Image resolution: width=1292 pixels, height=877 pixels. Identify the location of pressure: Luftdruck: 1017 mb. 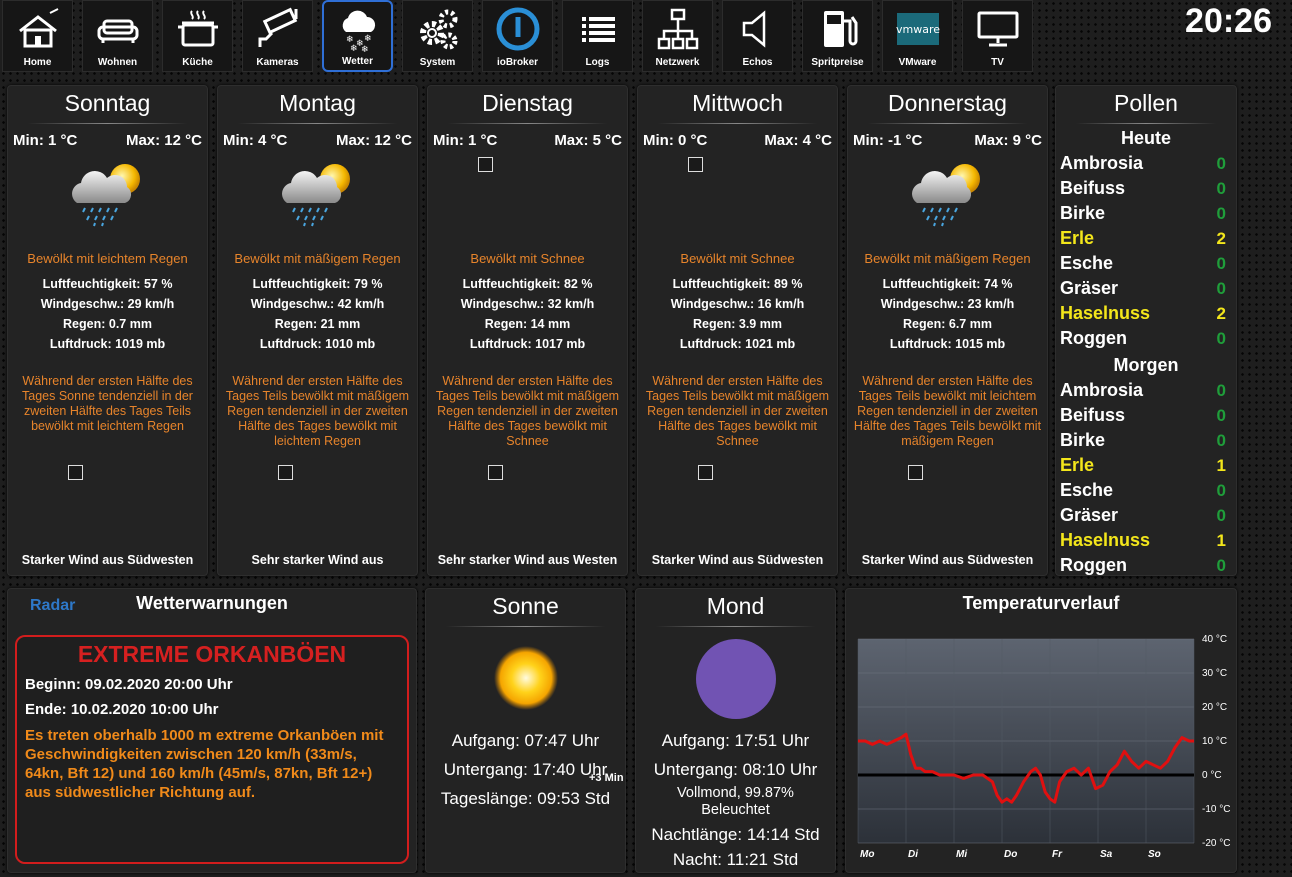
(527, 344).